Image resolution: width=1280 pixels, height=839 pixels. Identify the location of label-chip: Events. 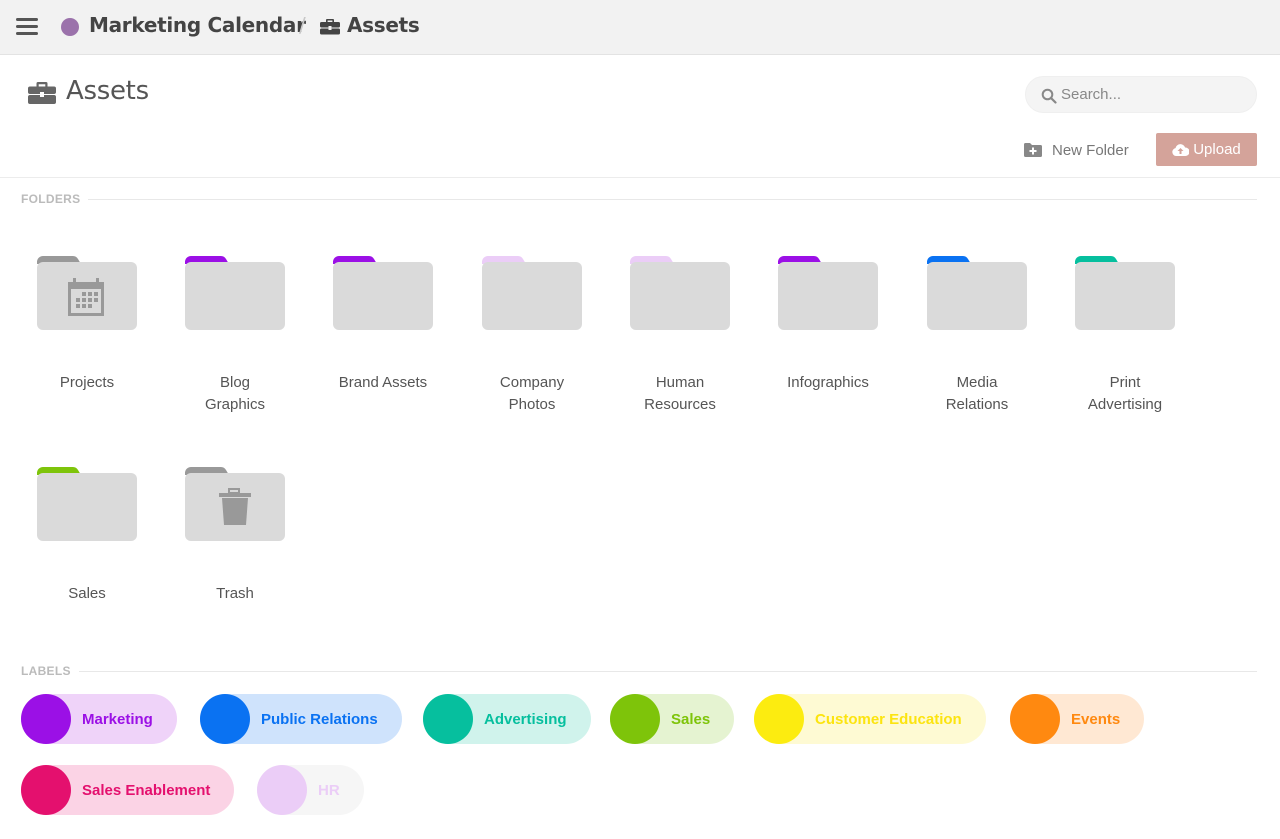
(1077, 719).